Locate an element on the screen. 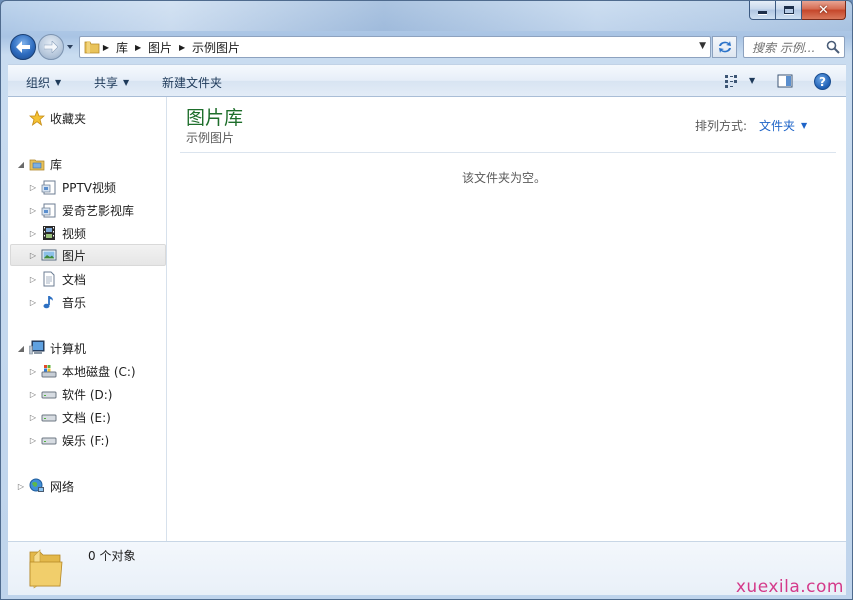 The width and height of the screenshot is (853, 600). tree-library-item: ▷ 爱奇艺影视库 is located at coordinates (81, 210).